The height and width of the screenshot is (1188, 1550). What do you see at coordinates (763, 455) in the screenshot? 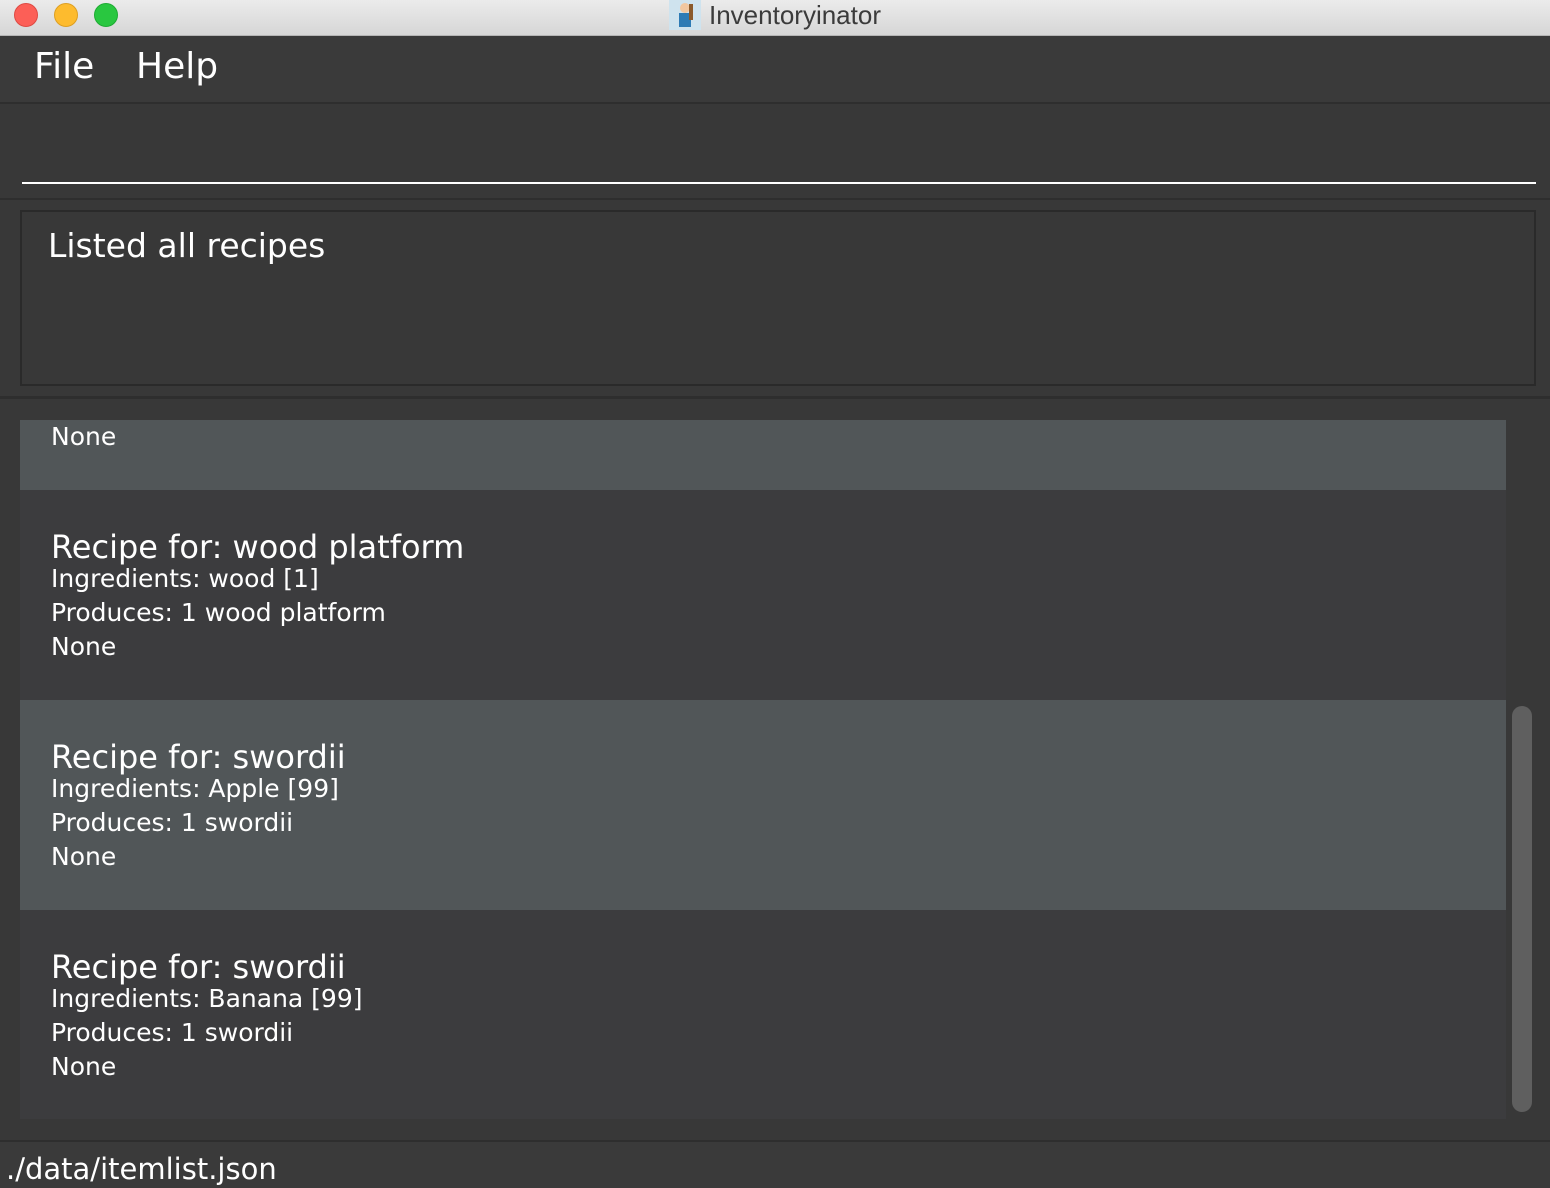
I see `recipe-card: None` at bounding box center [763, 455].